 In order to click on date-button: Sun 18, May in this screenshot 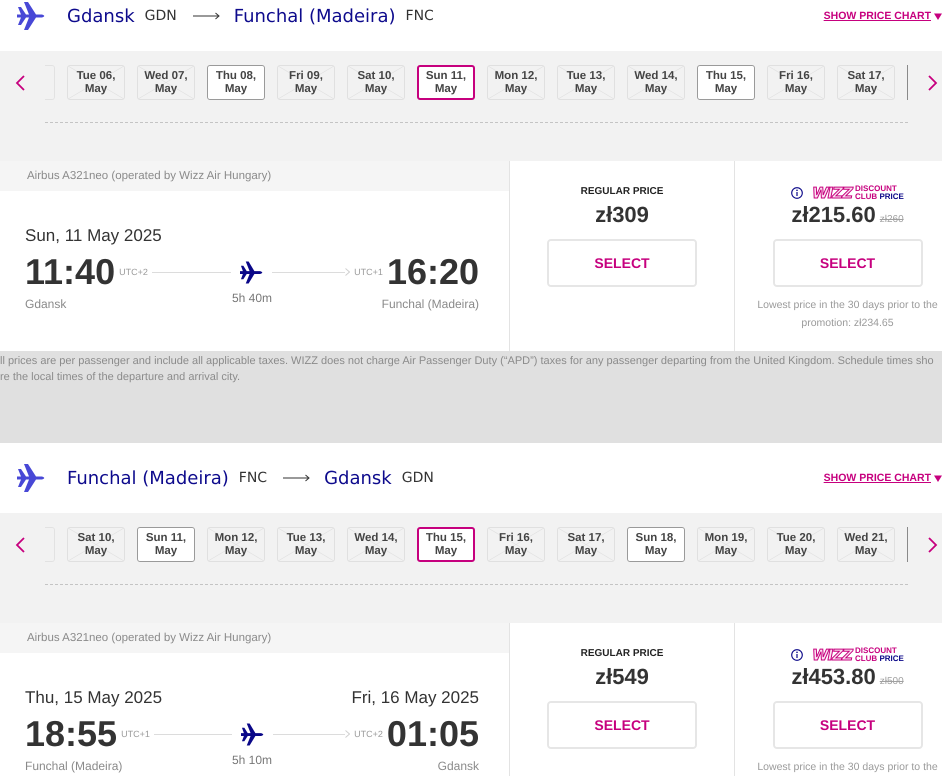, I will do `click(656, 544)`.